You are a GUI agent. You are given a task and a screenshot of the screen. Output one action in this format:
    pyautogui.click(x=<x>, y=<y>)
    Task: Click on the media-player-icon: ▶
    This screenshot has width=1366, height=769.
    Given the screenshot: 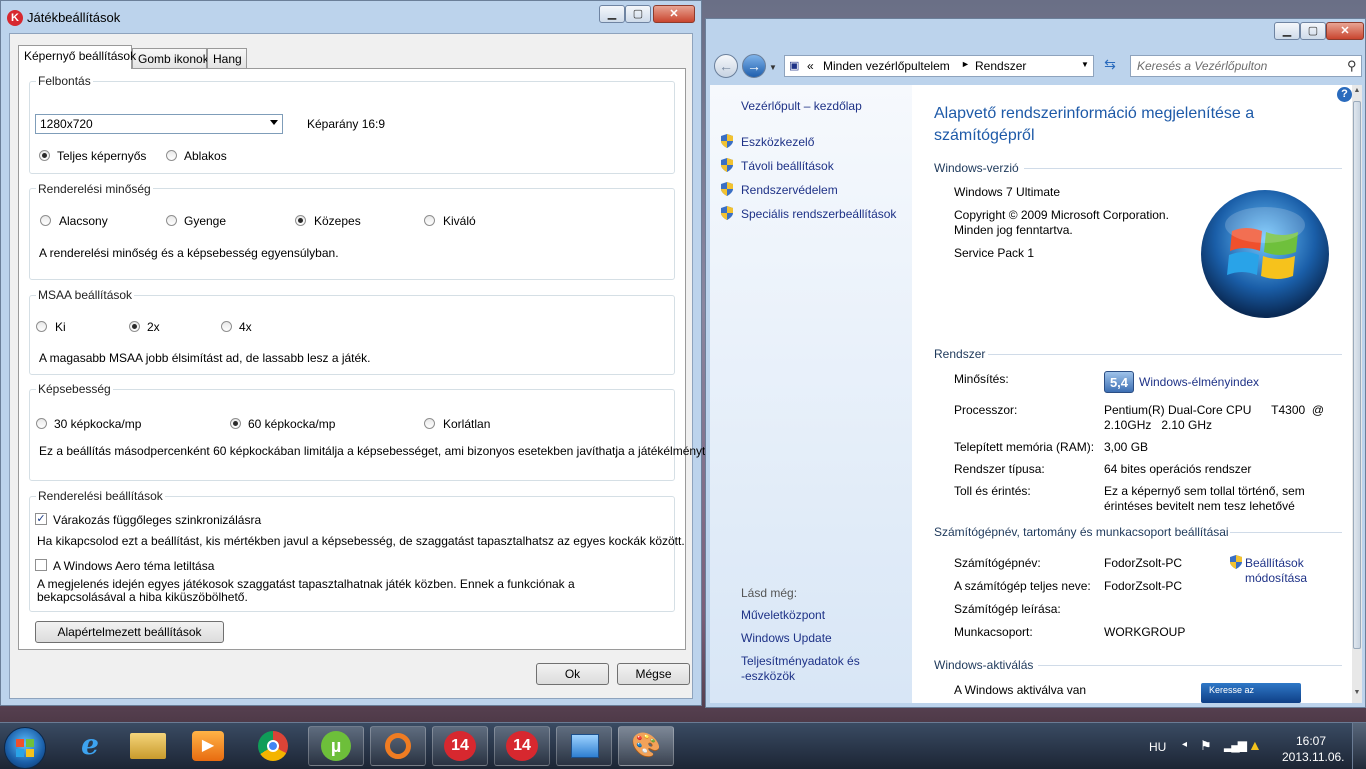 What is the action you would take?
    pyautogui.click(x=208, y=746)
    